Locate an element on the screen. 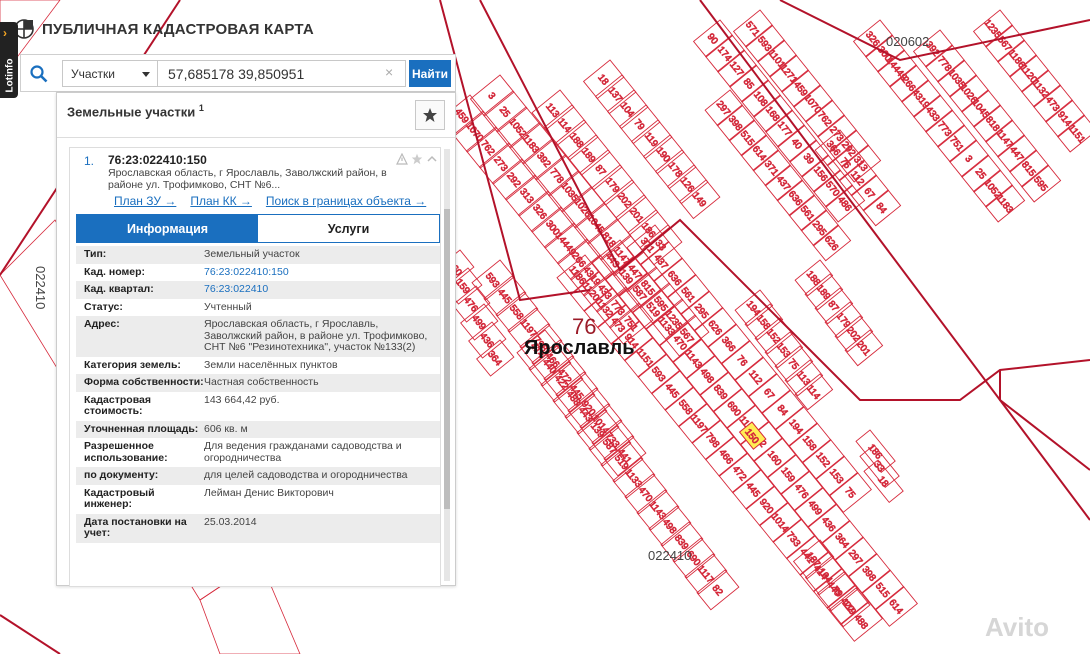 The image size is (1090, 654). find-button: Найти is located at coordinates (430, 73).